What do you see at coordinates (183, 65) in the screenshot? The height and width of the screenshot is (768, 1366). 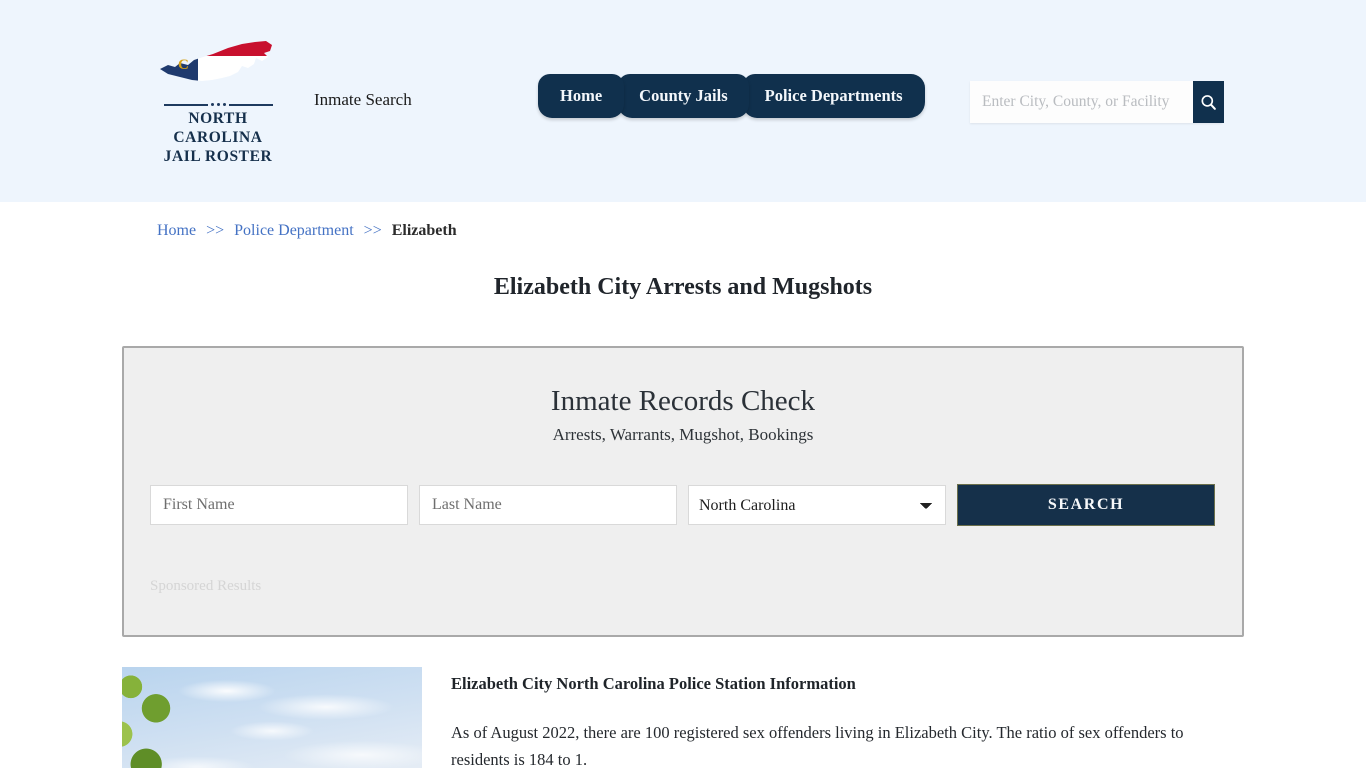 I see `svg-text: C` at bounding box center [183, 65].